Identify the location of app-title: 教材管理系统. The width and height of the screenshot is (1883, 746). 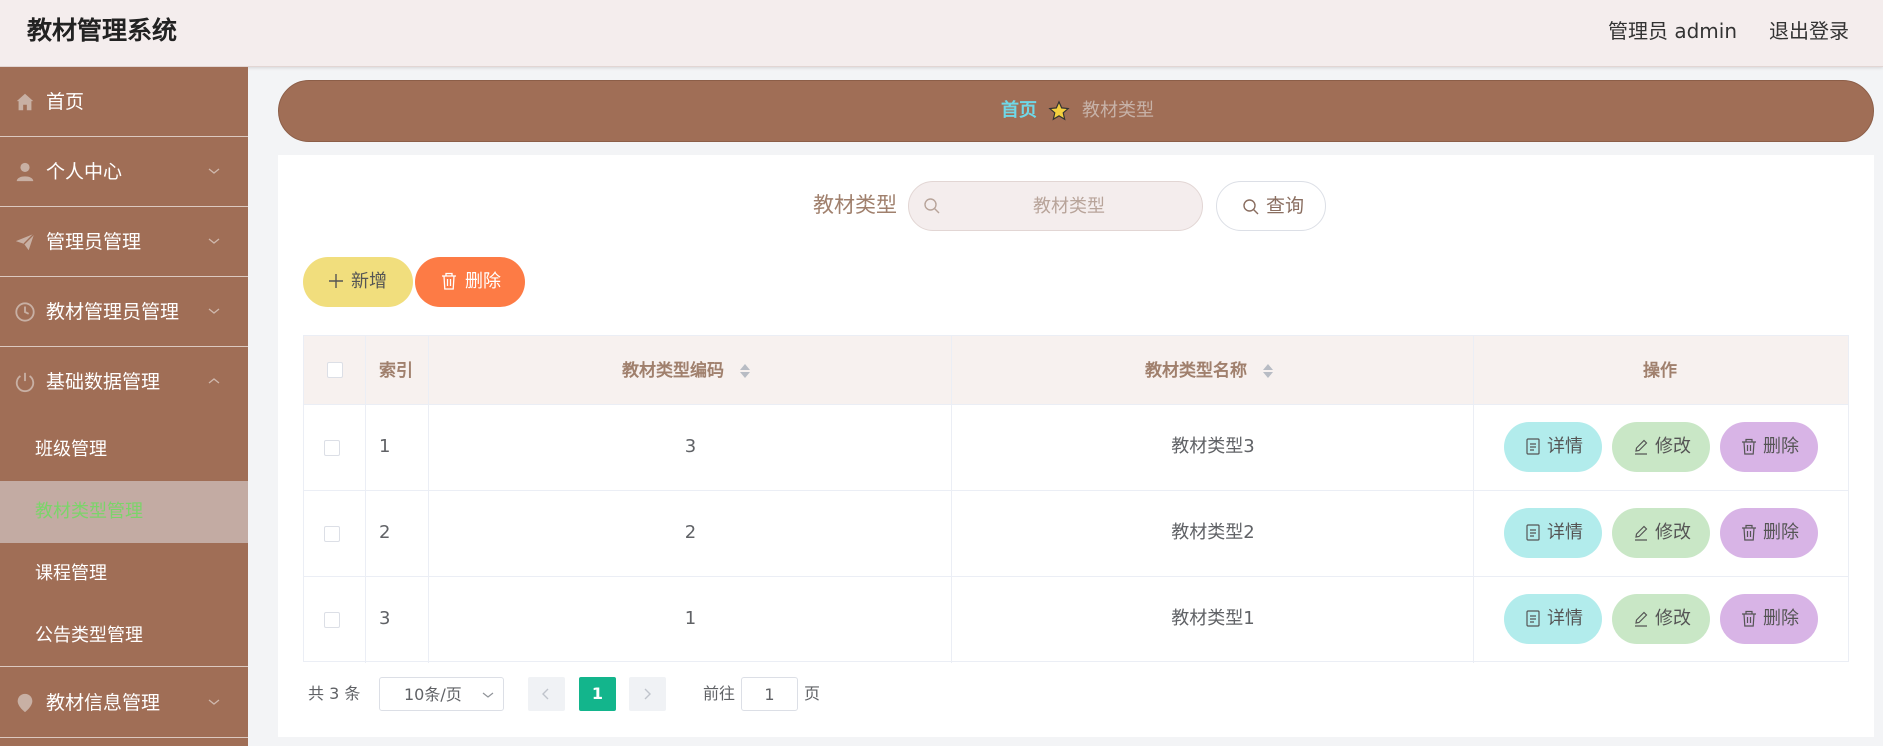
(102, 30).